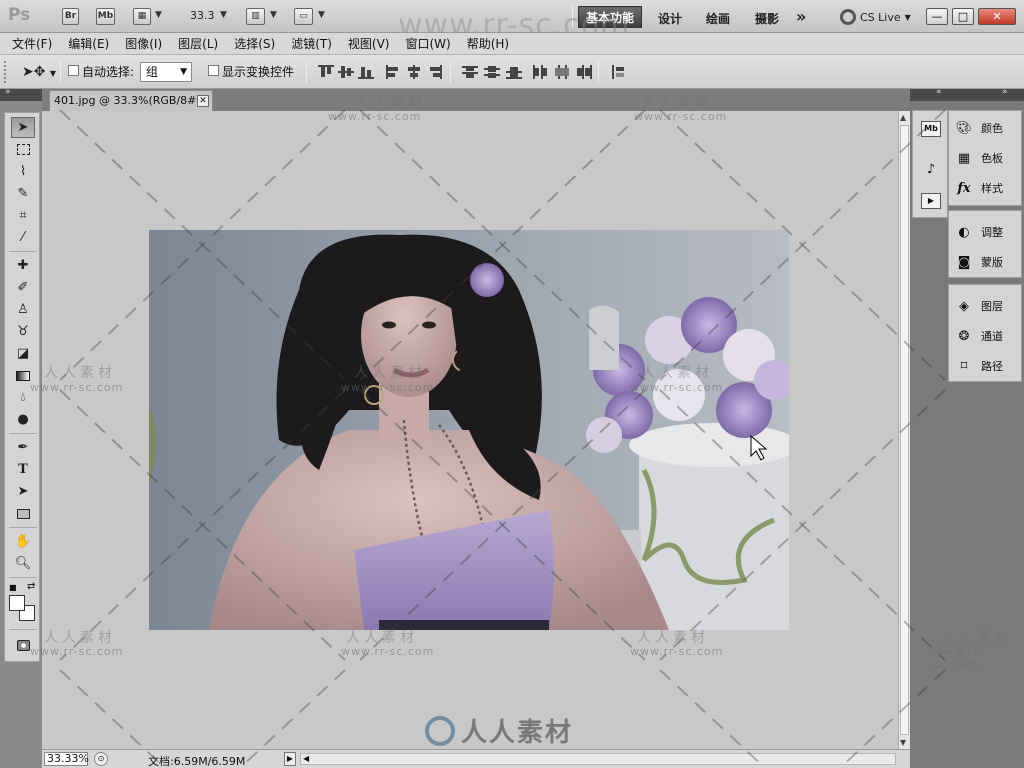  Describe the element at coordinates (963, 16) in the screenshot. I see `maximize-button: □` at that location.